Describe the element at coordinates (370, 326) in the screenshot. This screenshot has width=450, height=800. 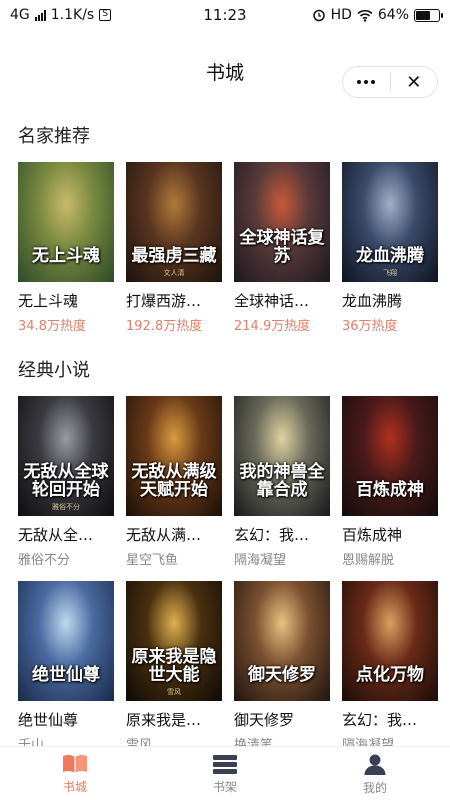
I see `book-heat: 36万热度` at that location.